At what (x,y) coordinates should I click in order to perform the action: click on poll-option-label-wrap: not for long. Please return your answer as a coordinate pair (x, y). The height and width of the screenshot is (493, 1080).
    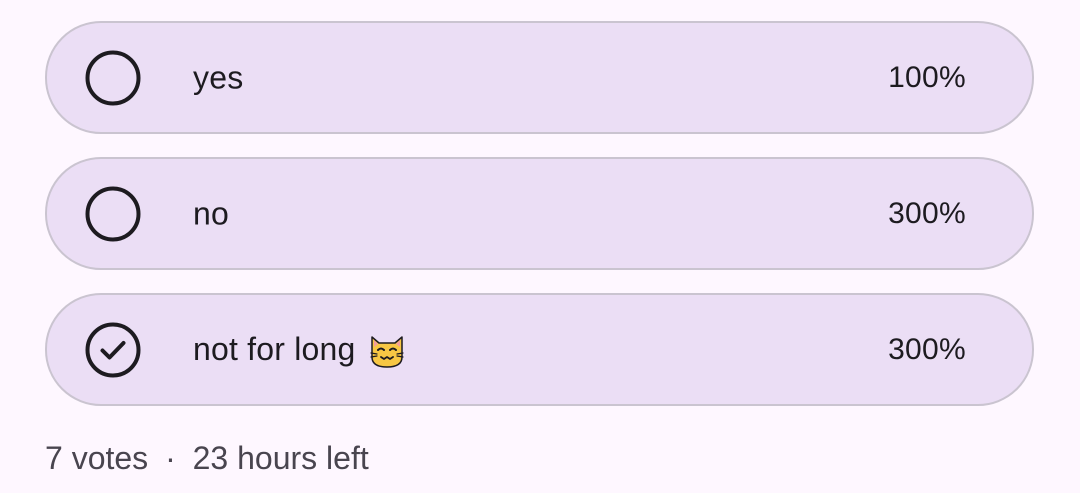
    Looking at the image, I should click on (299, 350).